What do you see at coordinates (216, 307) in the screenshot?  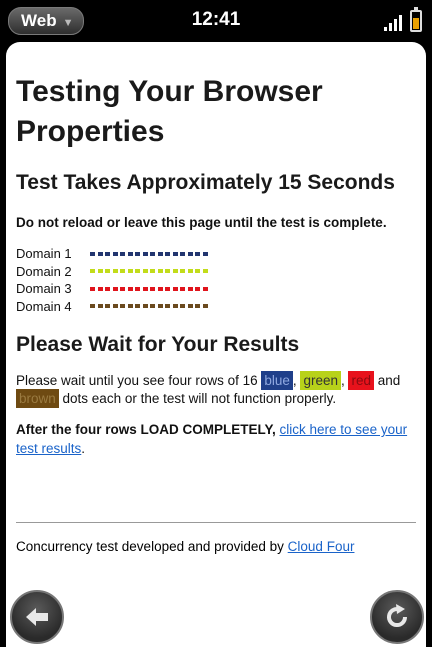 I see `domain-row: Domain 4` at bounding box center [216, 307].